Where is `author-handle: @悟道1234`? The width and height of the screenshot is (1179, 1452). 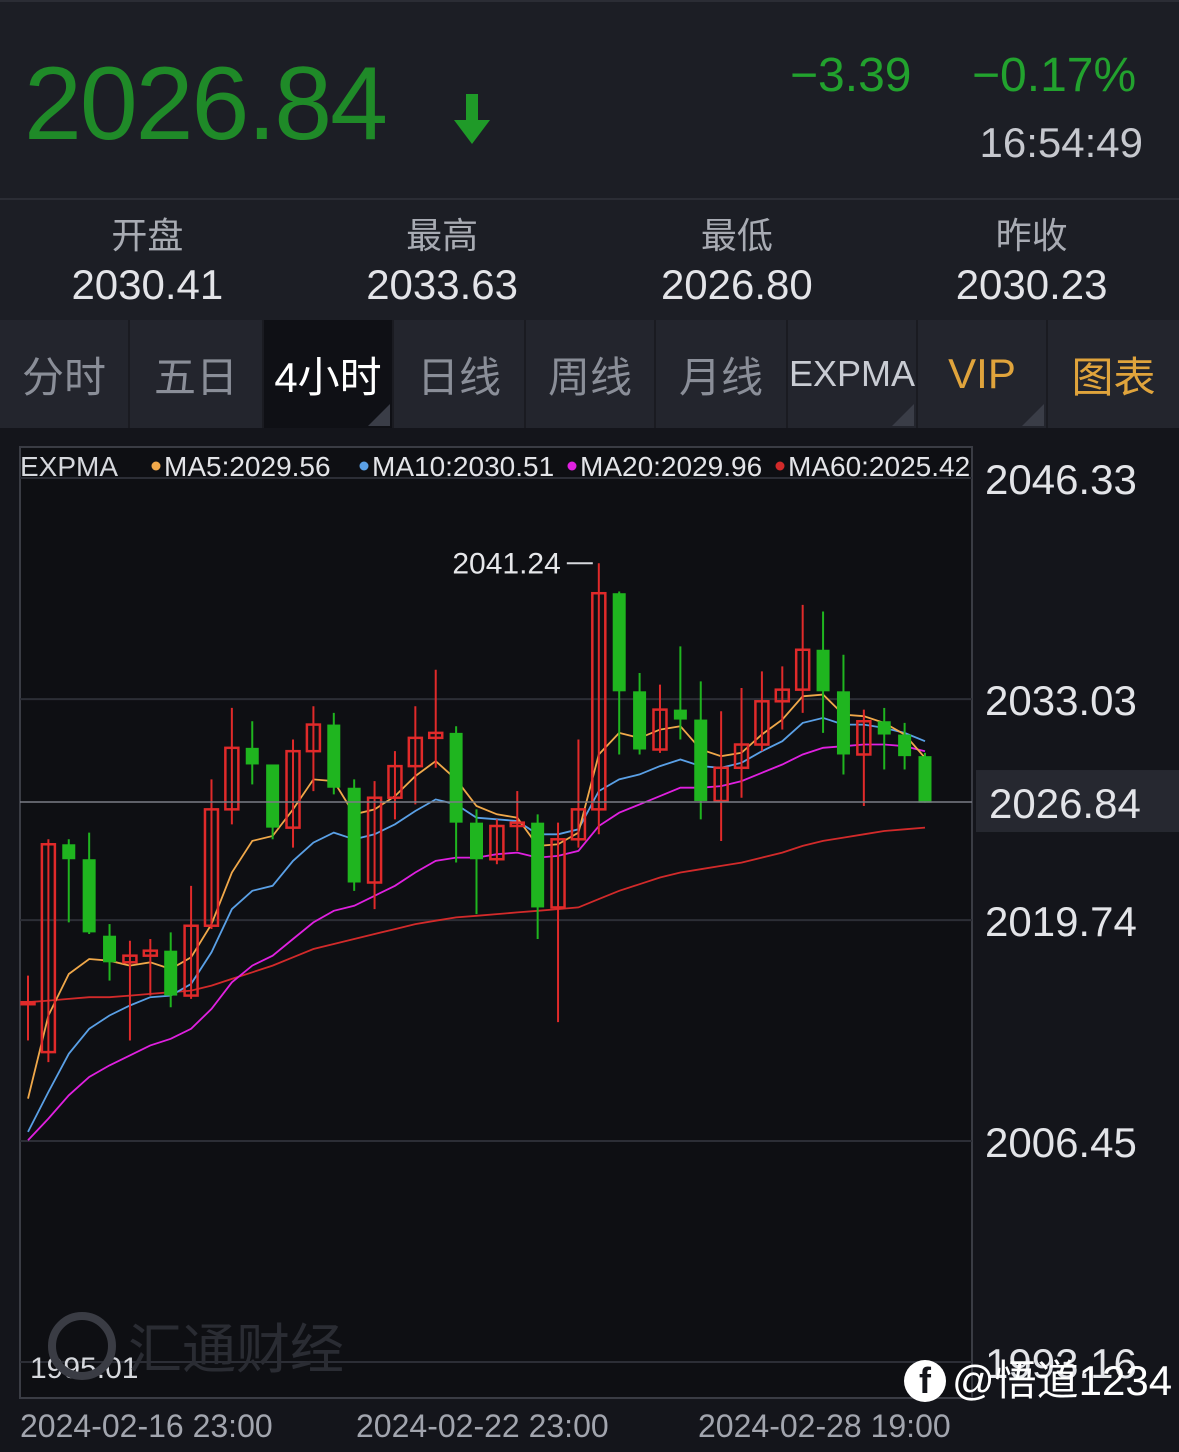 author-handle: @悟道1234 is located at coordinates (1062, 1380).